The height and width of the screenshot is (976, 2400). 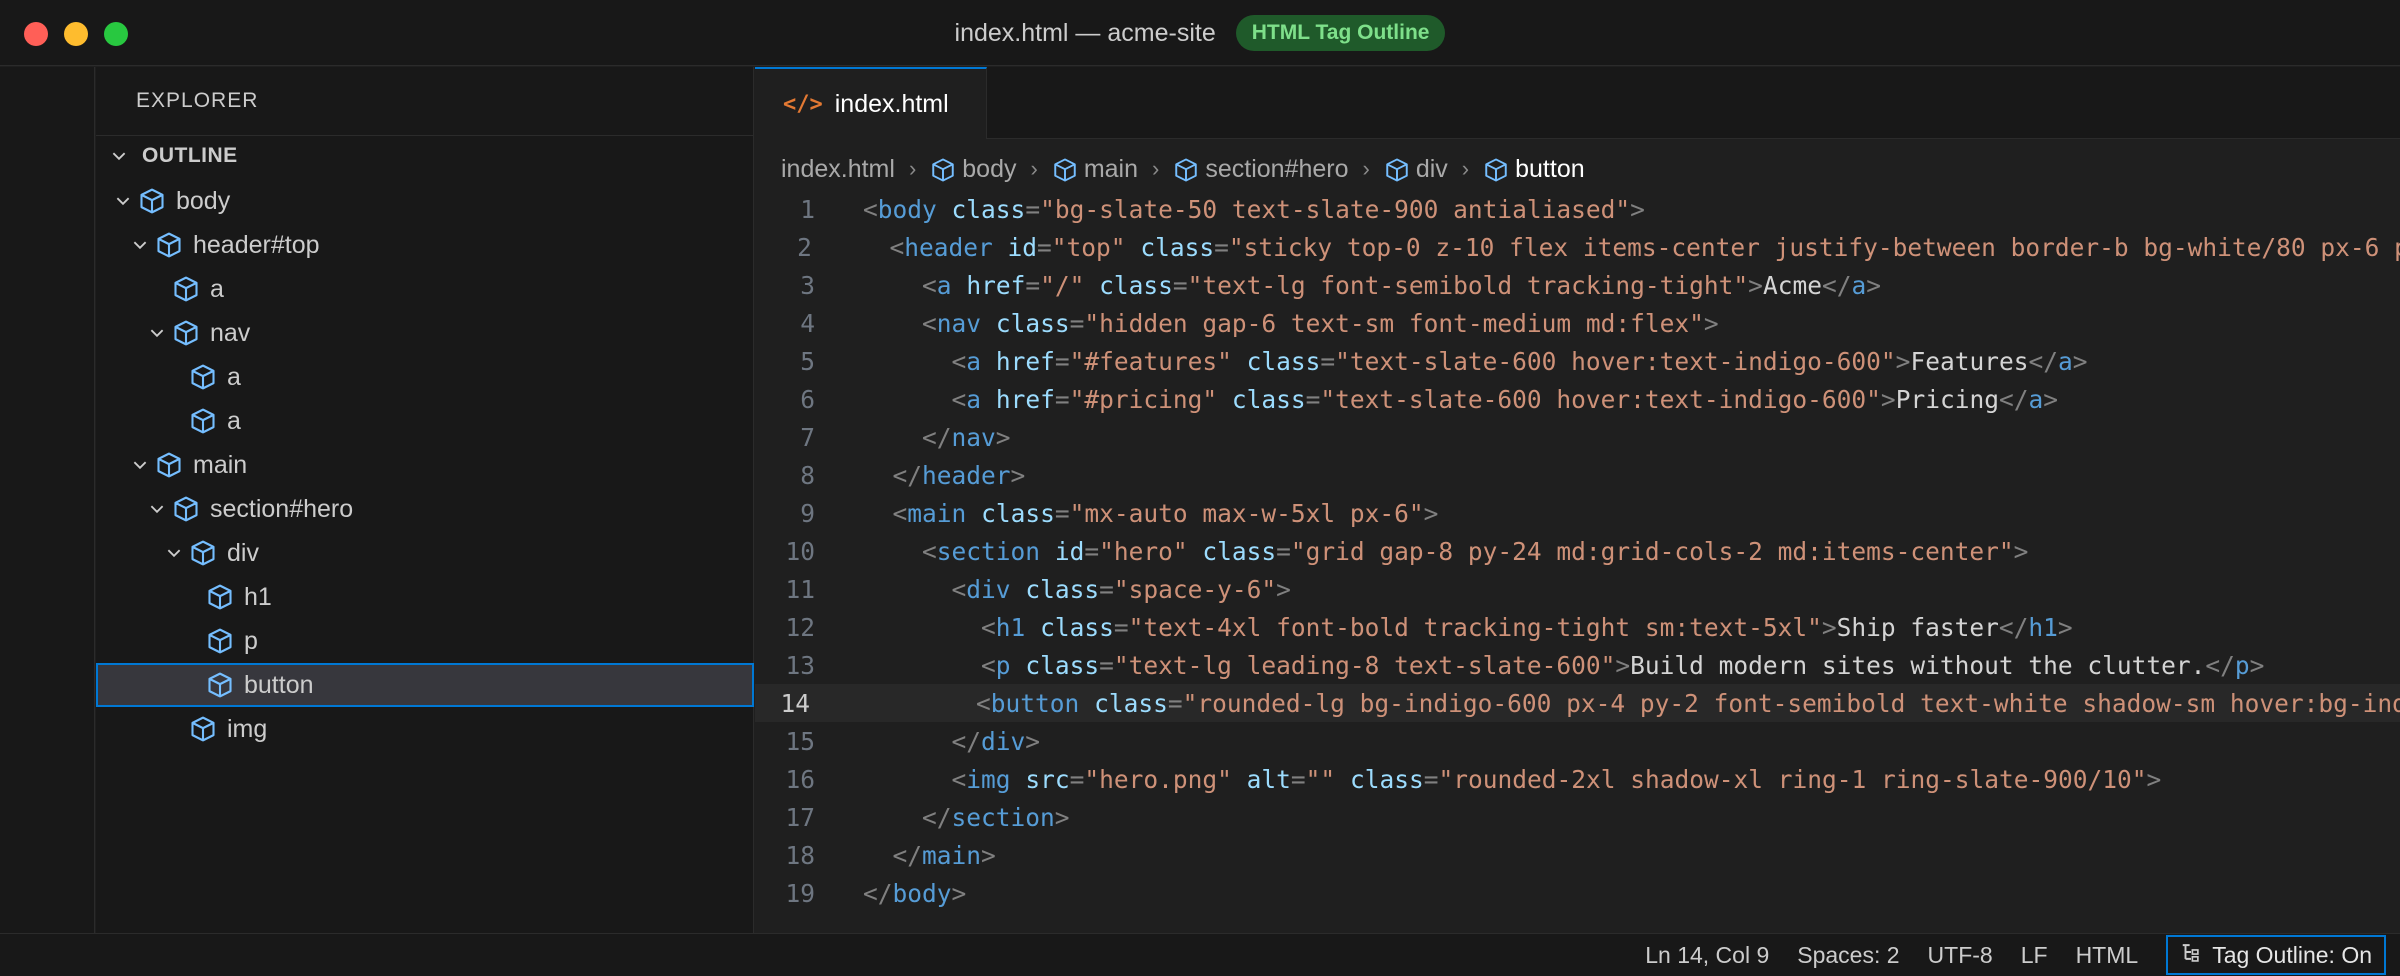 I want to click on outline-item-label: main, so click(x=220, y=464).